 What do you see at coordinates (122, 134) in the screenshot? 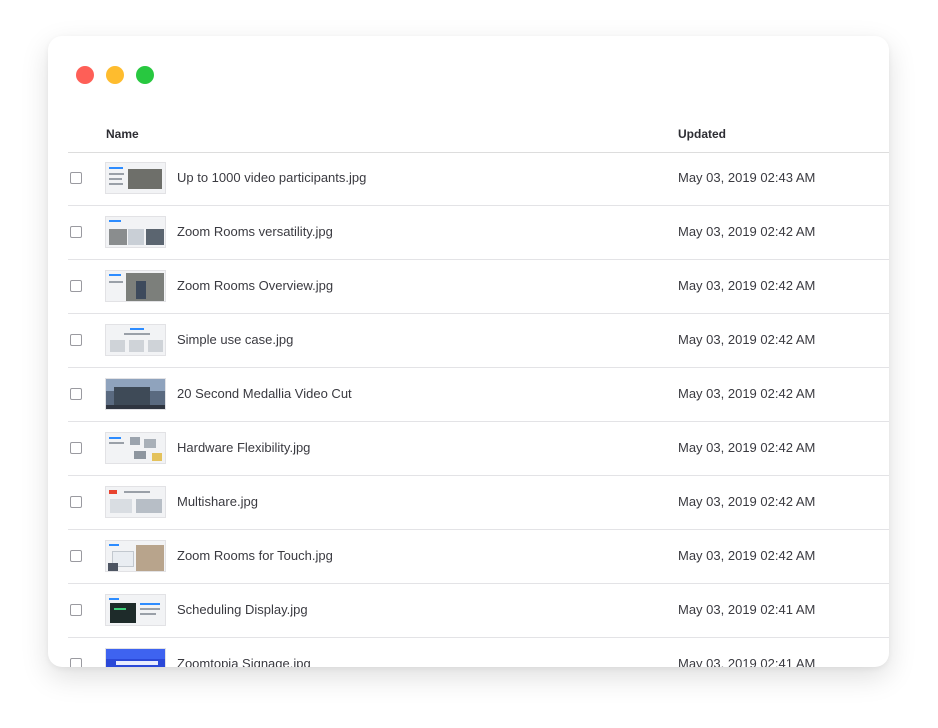
I see `column-header-name: Name` at bounding box center [122, 134].